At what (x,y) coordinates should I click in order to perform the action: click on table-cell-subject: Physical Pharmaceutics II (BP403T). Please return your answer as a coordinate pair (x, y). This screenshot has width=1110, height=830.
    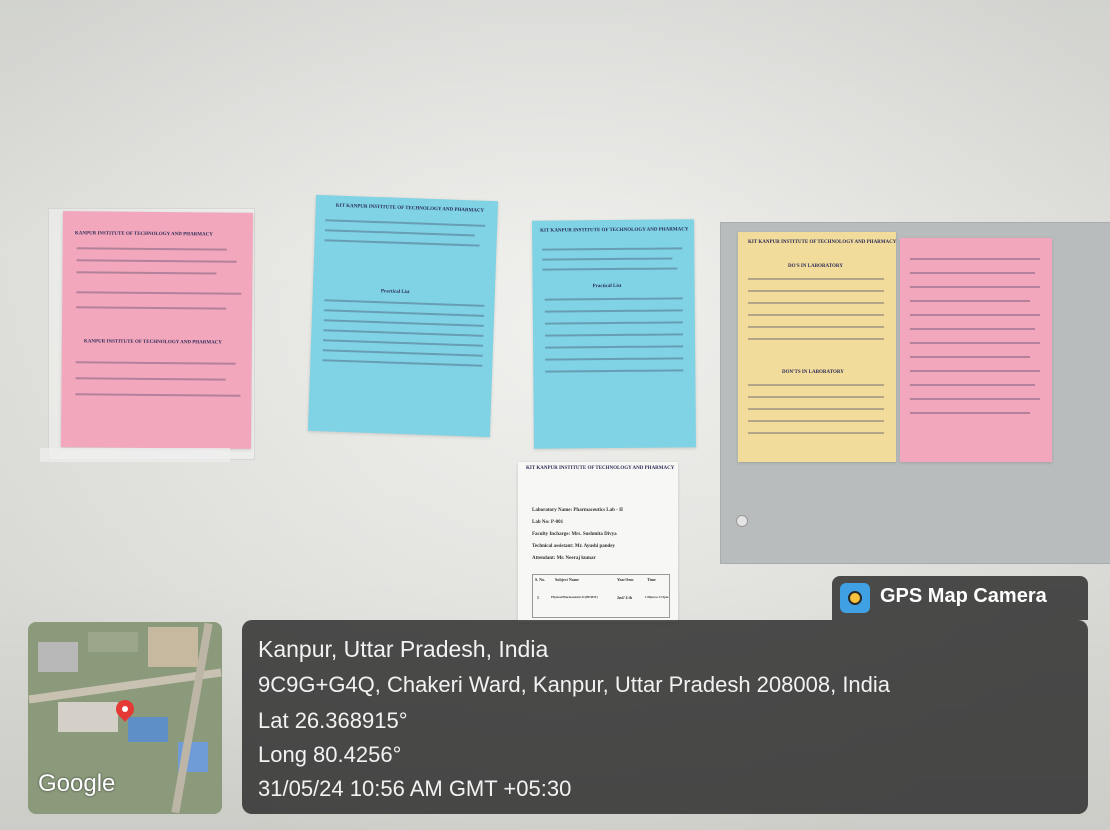
    Looking at the image, I should click on (574, 597).